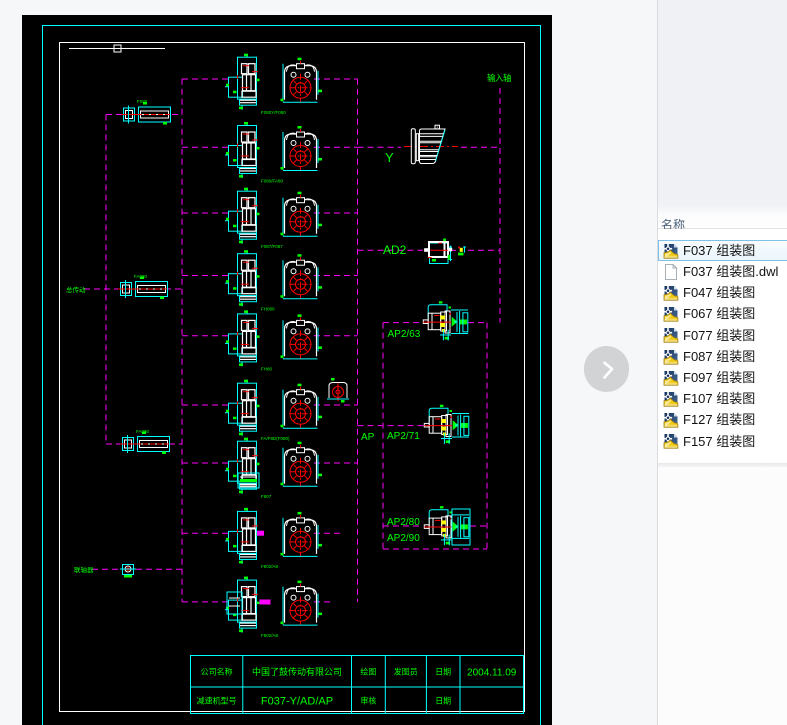 The image size is (787, 725). Describe the element at coordinates (499, 78) in the screenshot. I see `svg-text: 输入轴` at that location.